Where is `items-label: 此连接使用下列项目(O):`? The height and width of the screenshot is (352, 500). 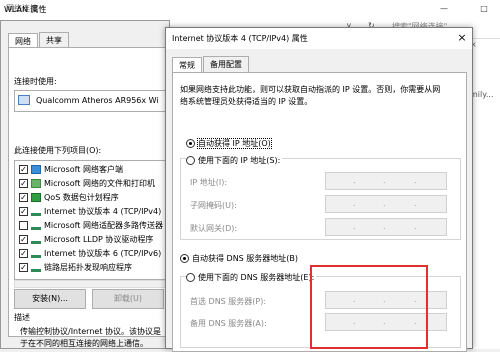
items-label: 此连接使用下列项目(O): is located at coordinates (58, 150).